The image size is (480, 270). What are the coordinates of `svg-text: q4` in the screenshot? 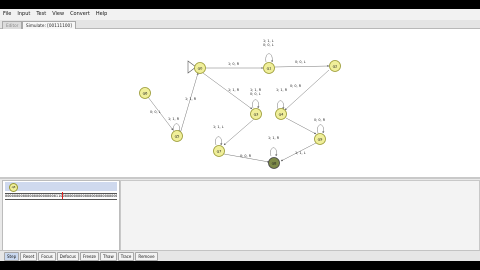 It's located at (281, 113).